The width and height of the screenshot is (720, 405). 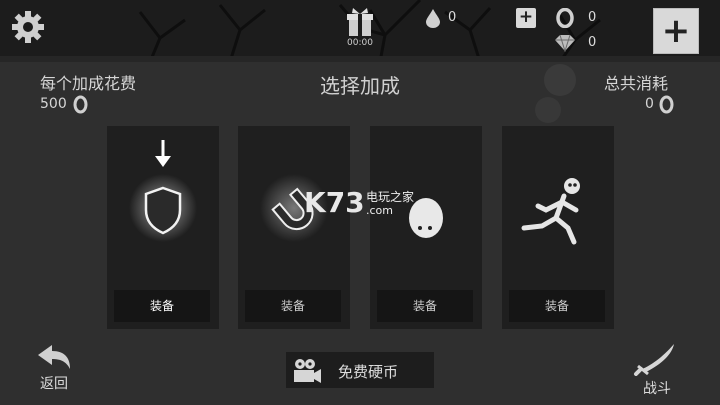 I want to click on add-rings-button: +, so click(x=526, y=18).